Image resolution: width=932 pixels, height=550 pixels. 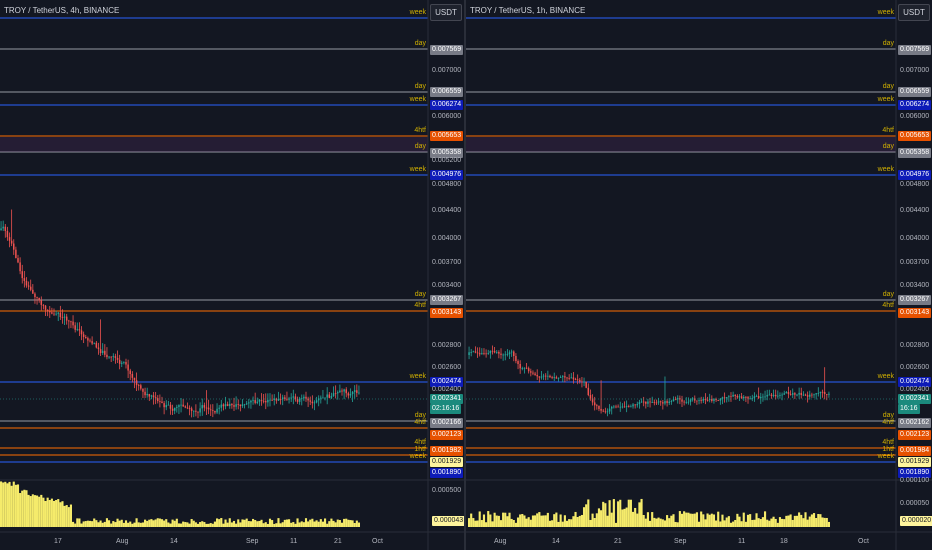 What do you see at coordinates (447, 313) in the screenshot?
I see `price-tag: 0.003143` at bounding box center [447, 313].